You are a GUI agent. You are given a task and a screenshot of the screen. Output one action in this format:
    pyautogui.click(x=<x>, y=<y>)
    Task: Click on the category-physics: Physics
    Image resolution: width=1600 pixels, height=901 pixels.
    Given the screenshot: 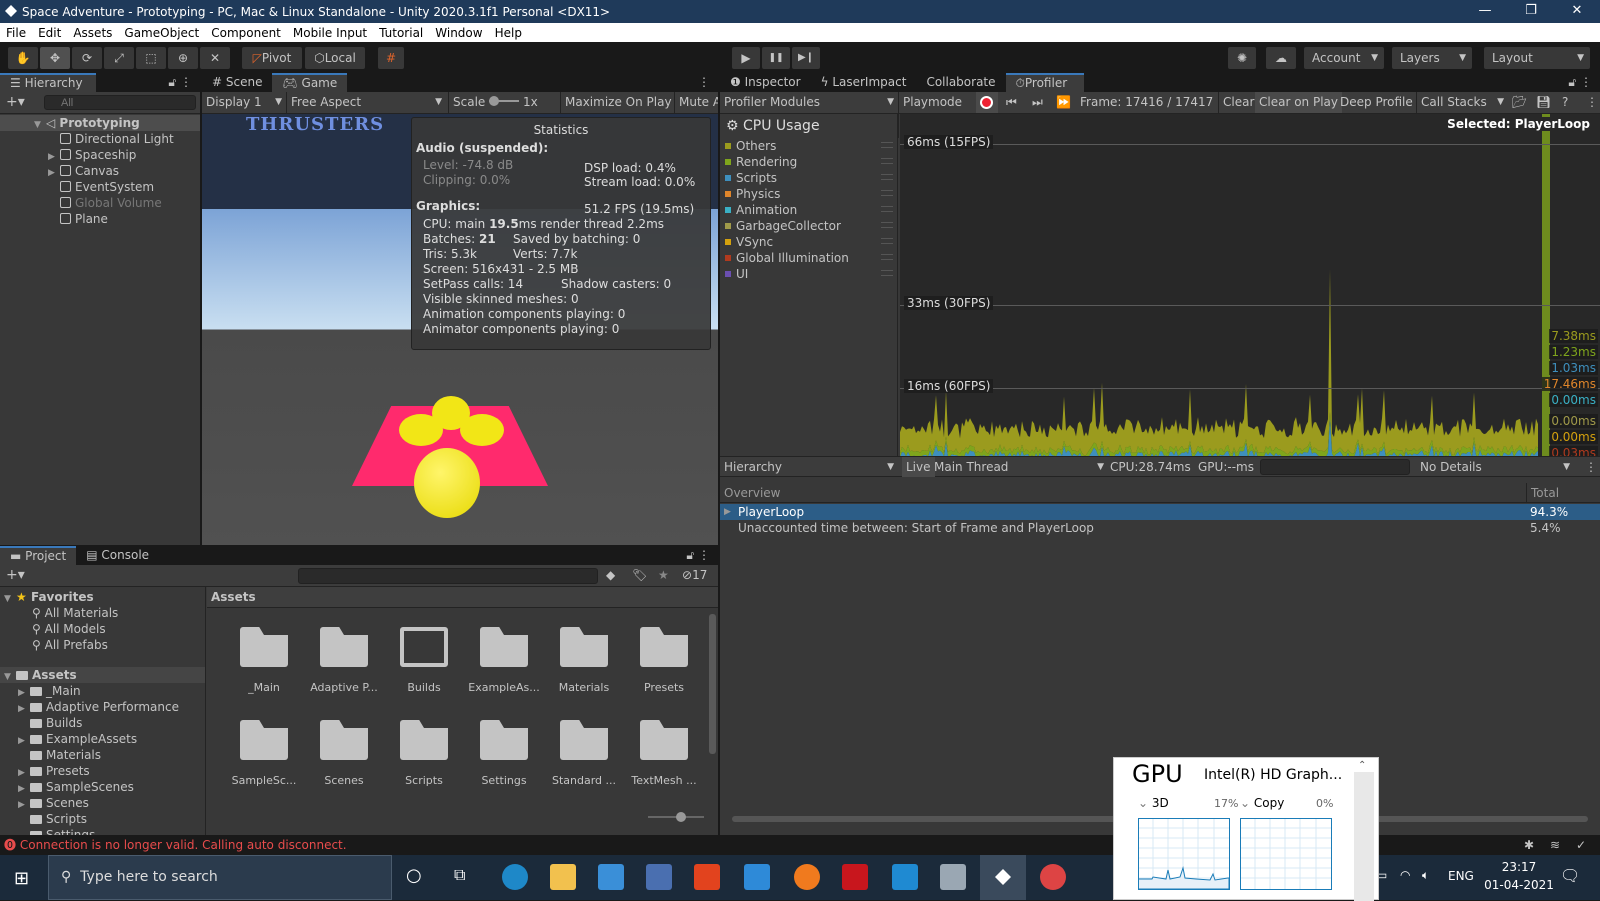 What is the action you would take?
    pyautogui.click(x=808, y=194)
    